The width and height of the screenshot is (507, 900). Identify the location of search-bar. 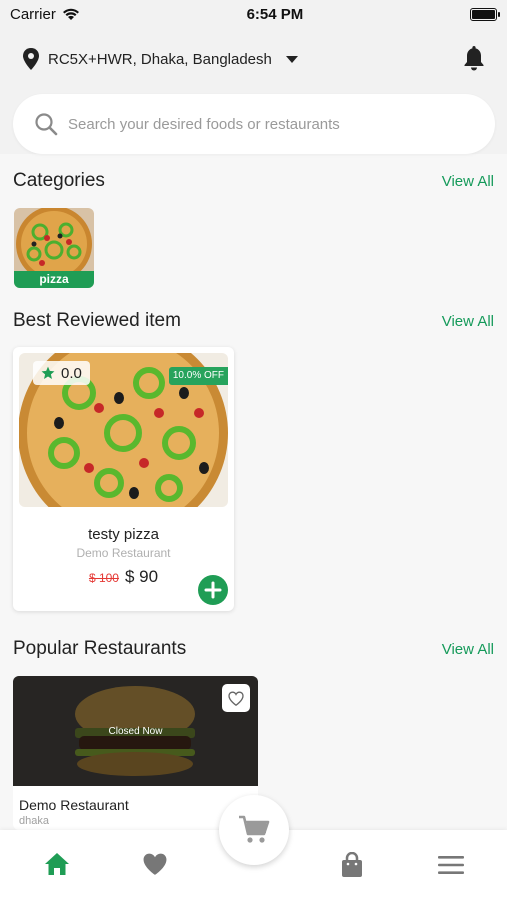
(254, 124).